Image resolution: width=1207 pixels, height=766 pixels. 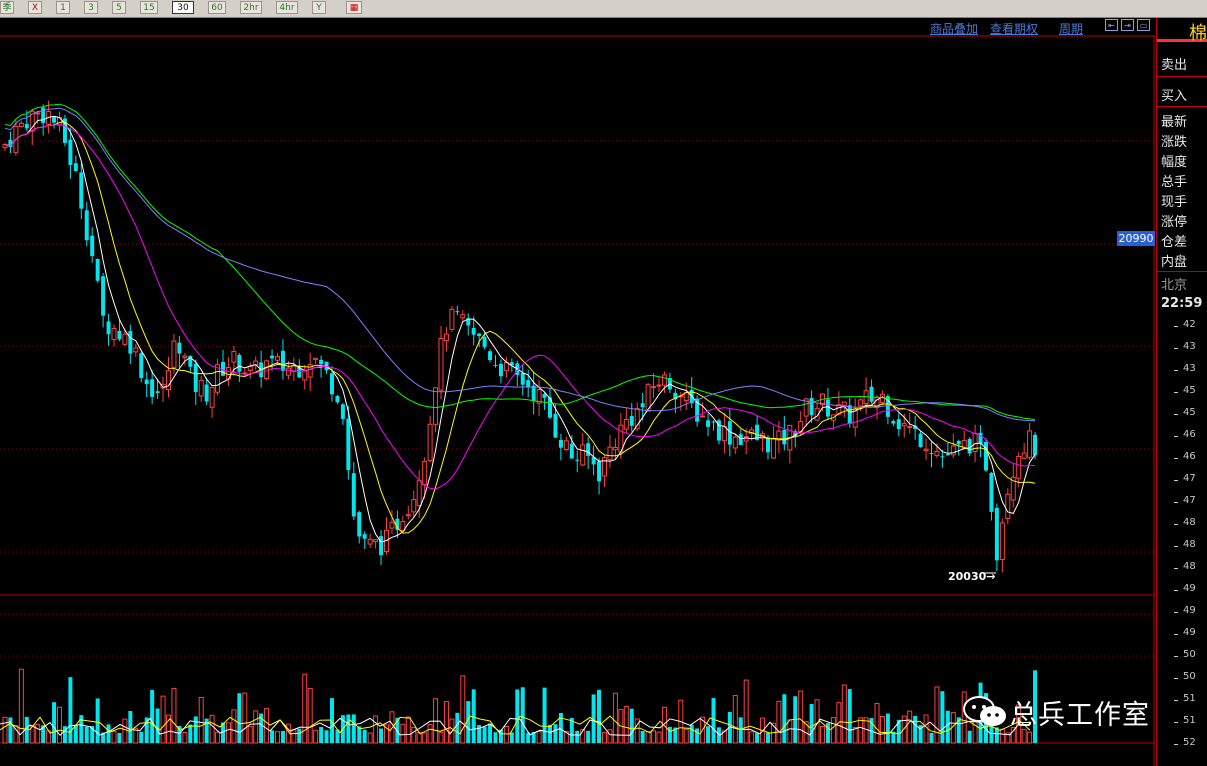 I want to click on period-button-x: X, so click(x=35, y=7).